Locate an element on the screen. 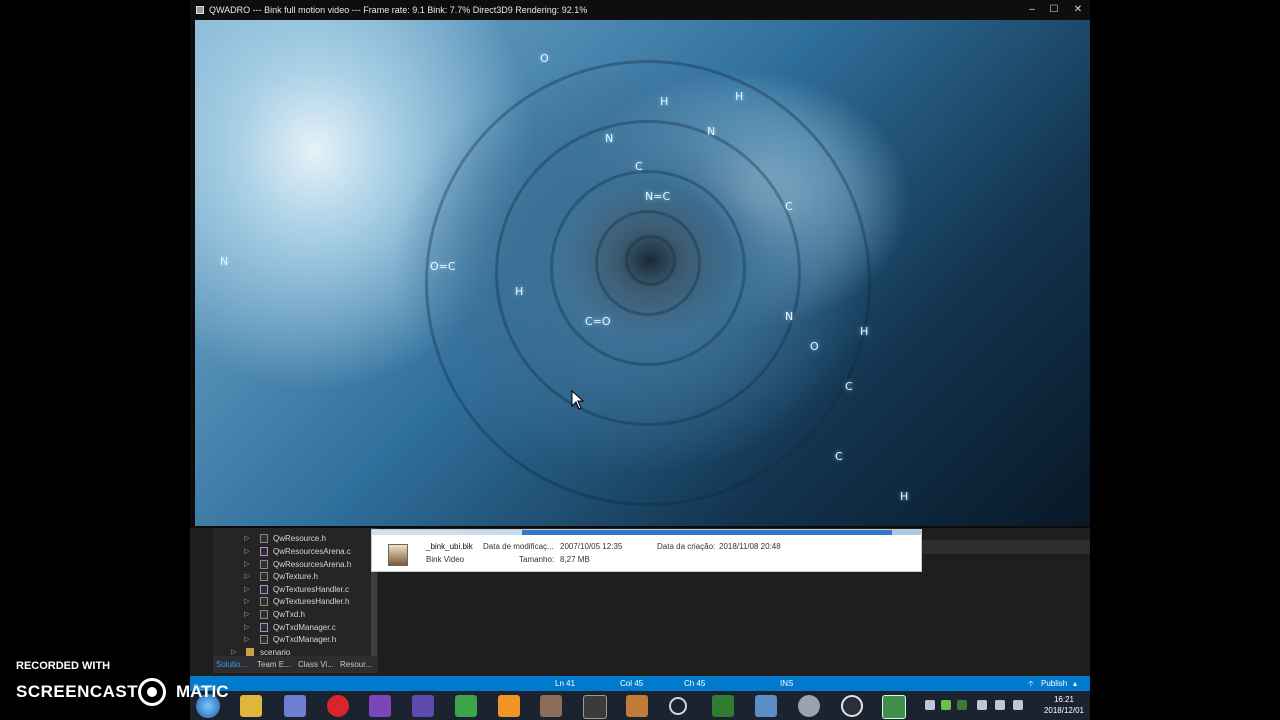 This screenshot has height=720, width=1280. image-viewer-icon is located at coordinates (766, 706).